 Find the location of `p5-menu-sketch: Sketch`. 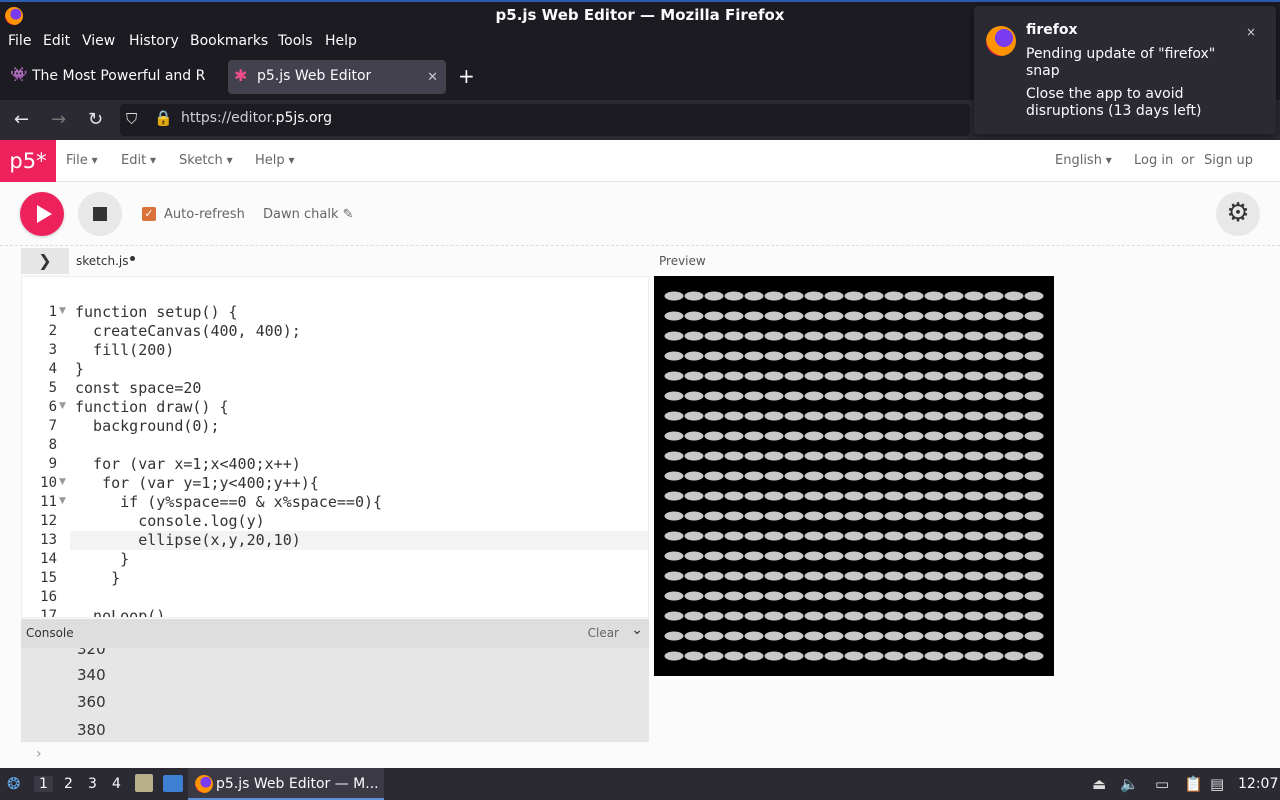

p5-menu-sketch: Sketch is located at coordinates (206, 160).